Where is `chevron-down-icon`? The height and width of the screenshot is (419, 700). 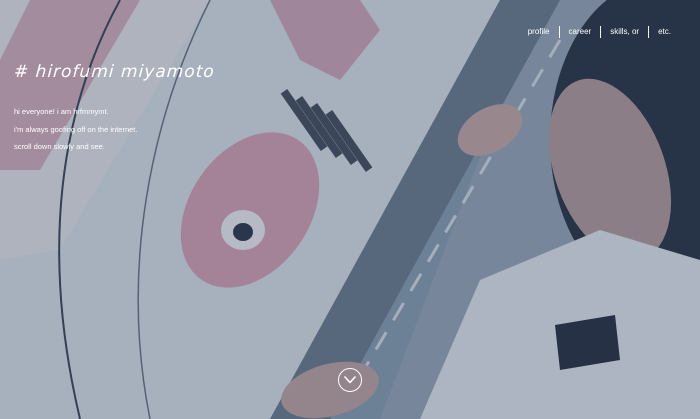 chevron-down-icon is located at coordinates (350, 380).